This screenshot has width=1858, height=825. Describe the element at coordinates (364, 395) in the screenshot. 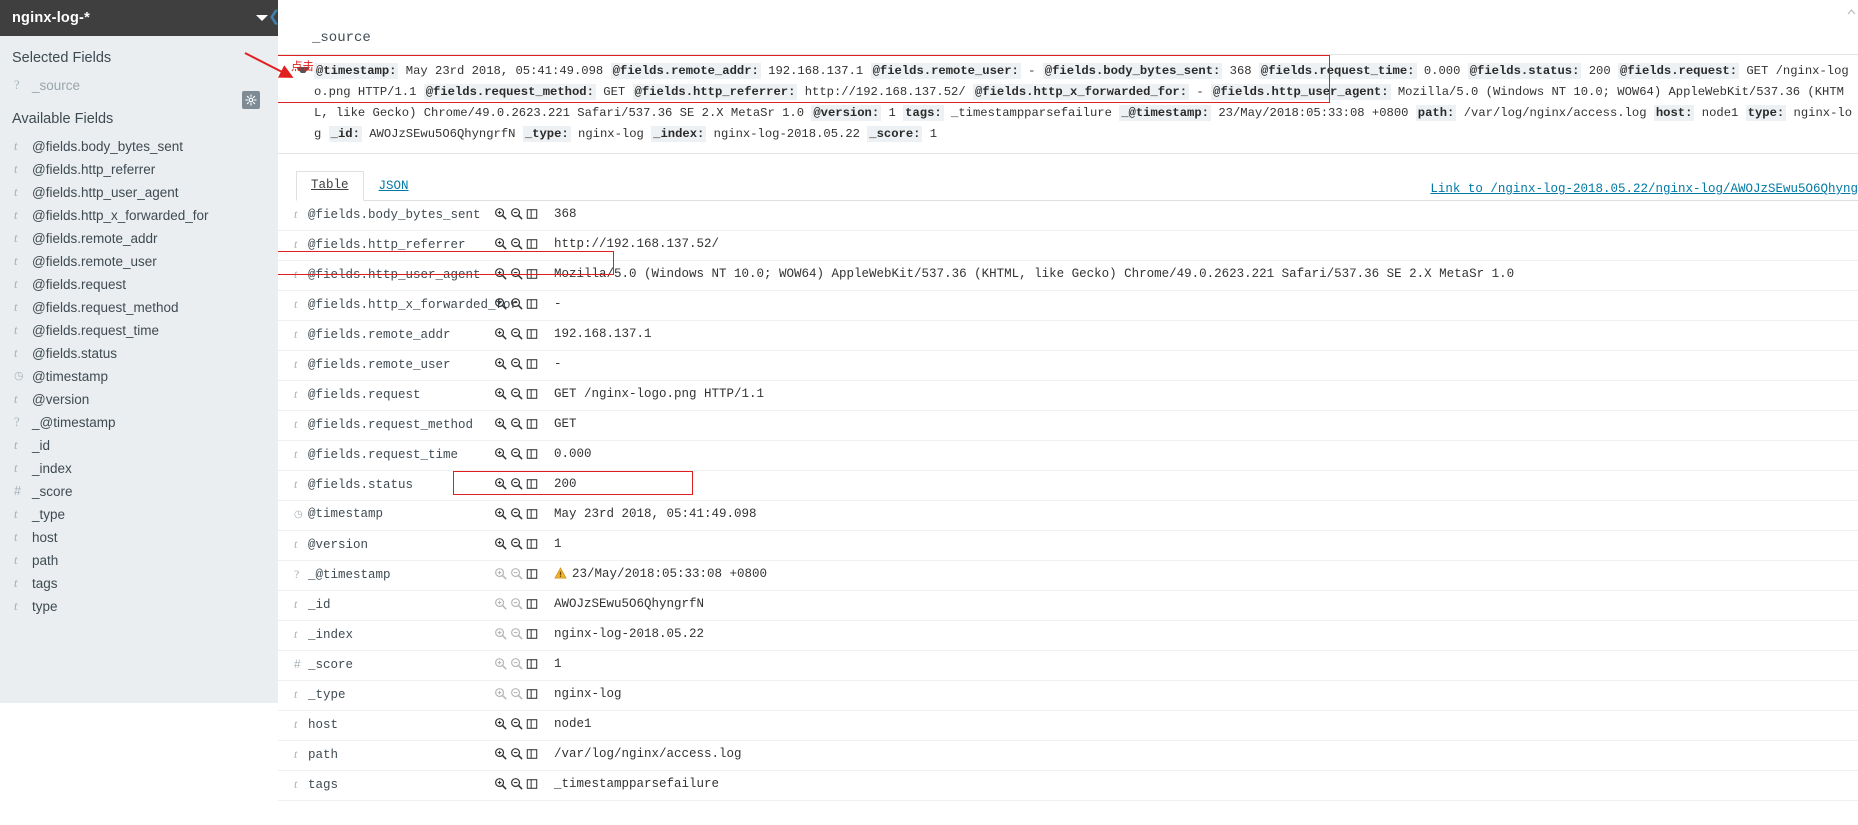

I see `field-name-label: @fields.request` at that location.